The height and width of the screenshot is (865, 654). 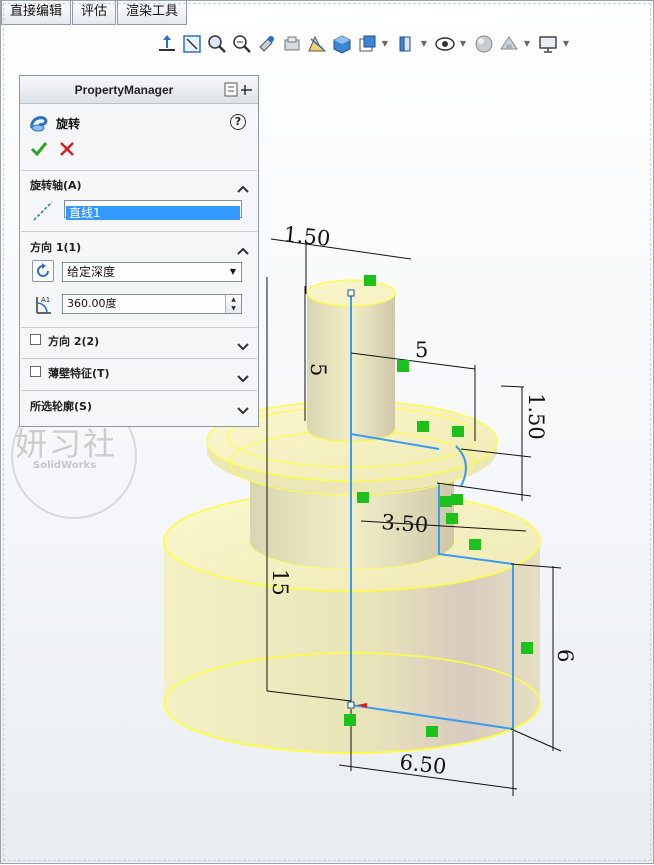 I want to click on normal-to-icon, so click(x=167, y=44).